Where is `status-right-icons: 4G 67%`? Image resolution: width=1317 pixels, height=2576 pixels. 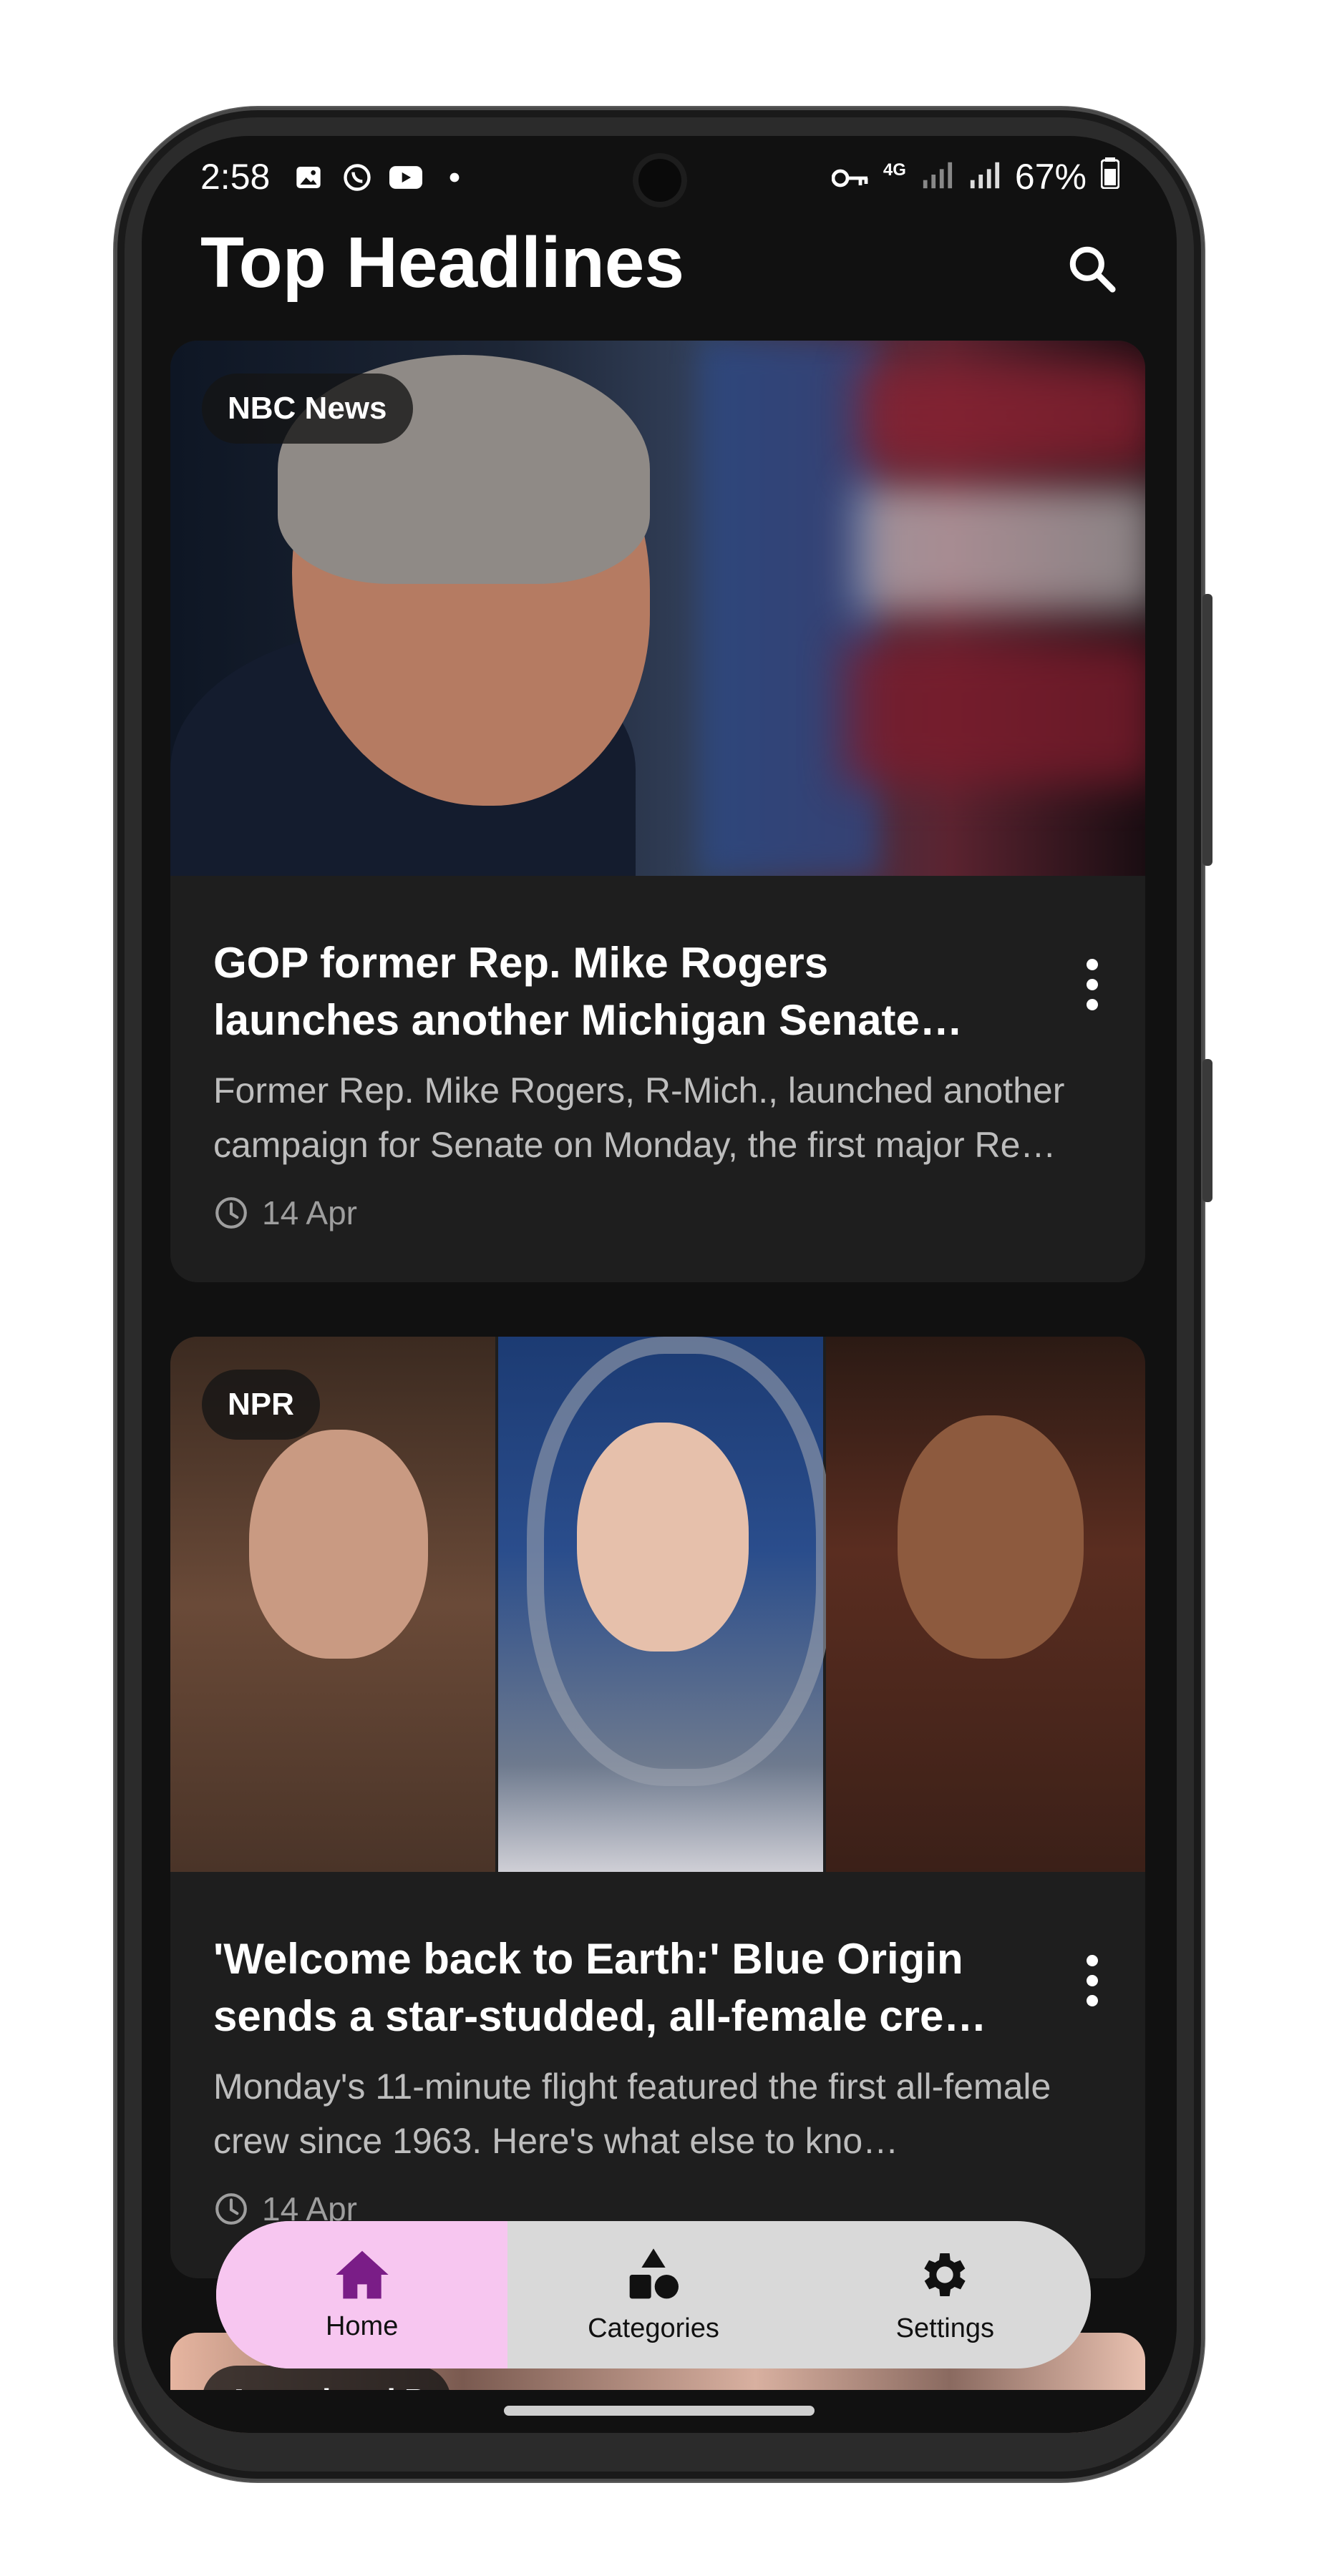
status-right-icons: 4G 67% is located at coordinates (975, 176).